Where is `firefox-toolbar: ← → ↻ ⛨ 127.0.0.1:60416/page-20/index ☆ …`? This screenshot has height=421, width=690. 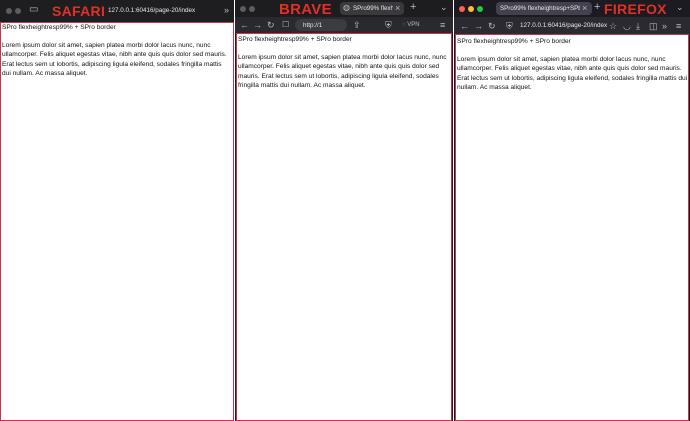 firefox-toolbar: ← → ↻ ⛨ 127.0.0.1:60416/page-20/index ☆ … is located at coordinates (572, 25).